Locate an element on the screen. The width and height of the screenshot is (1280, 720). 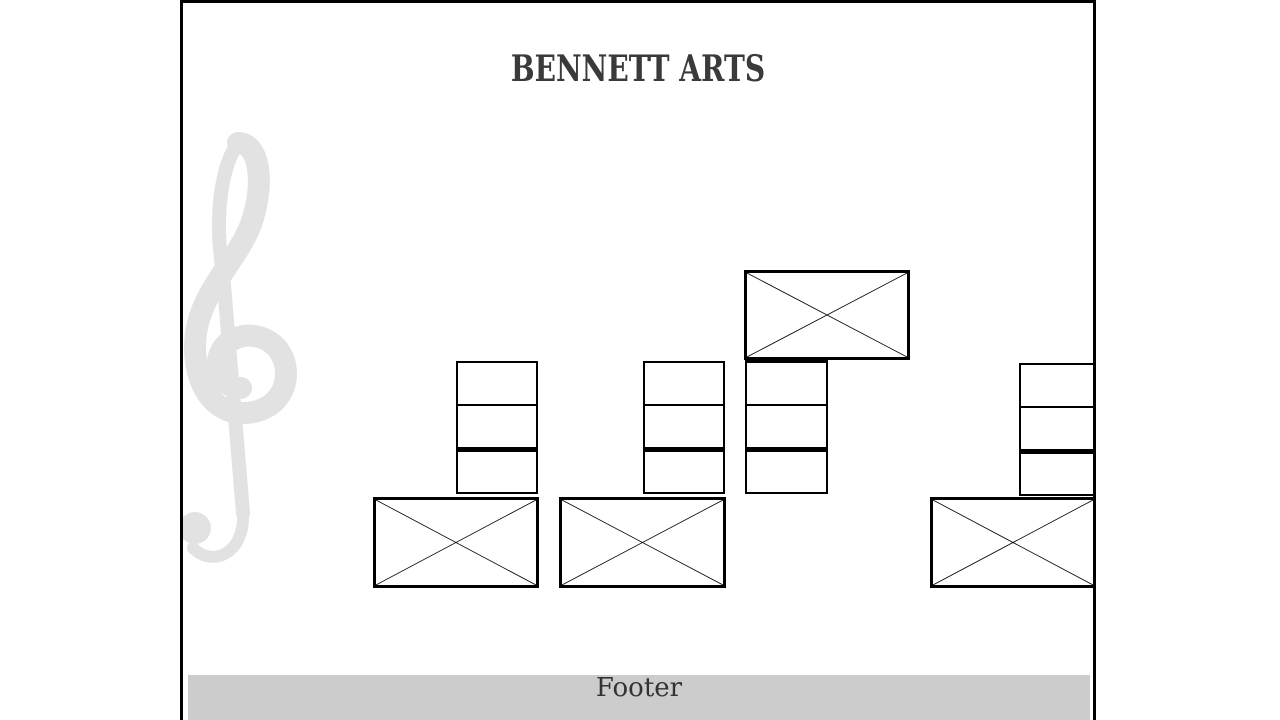
image-placeholder-top is located at coordinates (827, 315).